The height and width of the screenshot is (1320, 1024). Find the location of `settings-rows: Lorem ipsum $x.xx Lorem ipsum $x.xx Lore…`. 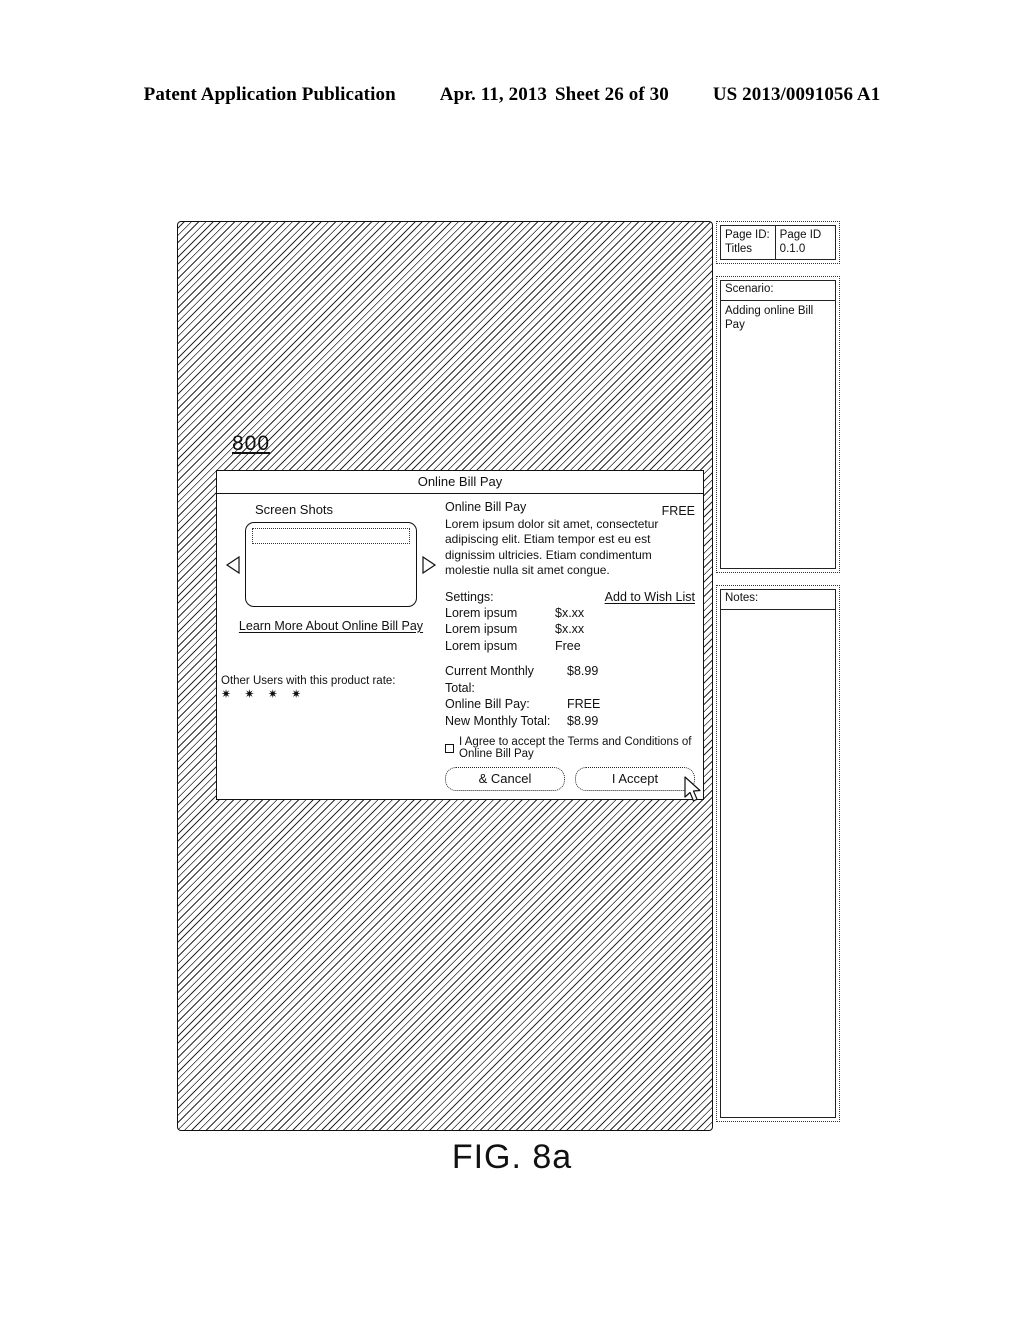

settings-rows: Lorem ipsum $x.xx Lorem ipsum $x.xx Lore… is located at coordinates (570, 630).